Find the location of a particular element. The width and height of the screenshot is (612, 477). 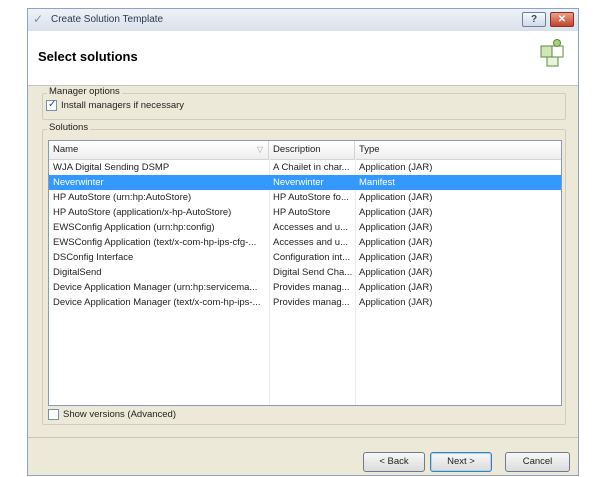

page-title: Select solutions is located at coordinates (88, 56).